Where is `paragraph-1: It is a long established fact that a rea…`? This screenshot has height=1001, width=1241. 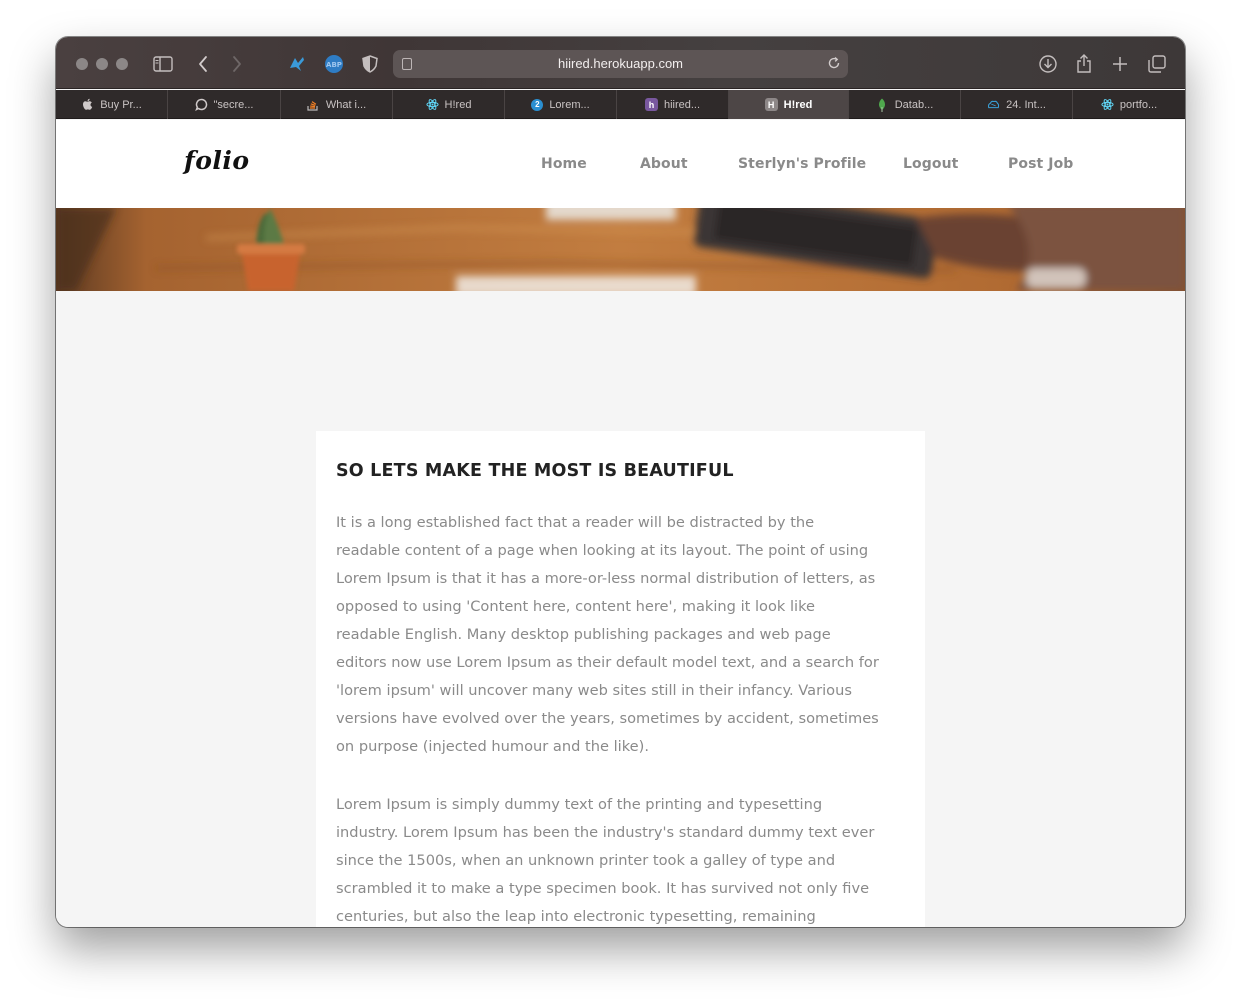
paragraph-1: It is a long established fact that a rea… is located at coordinates (625, 635).